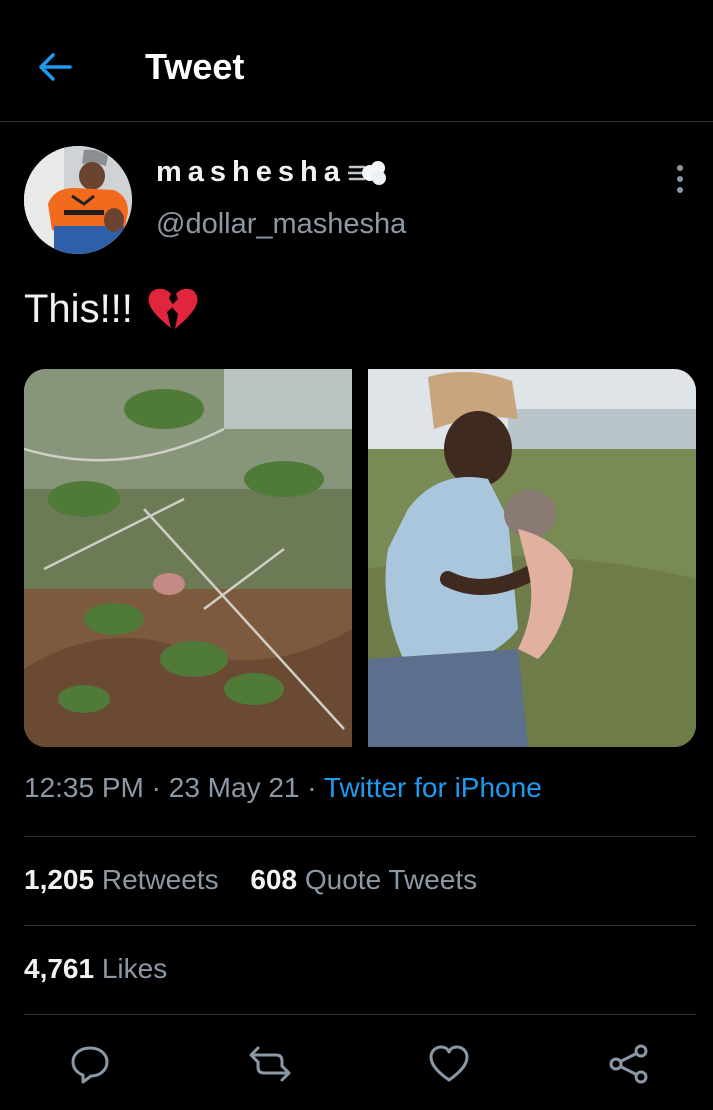  What do you see at coordinates (281, 224) in the screenshot?
I see `user-handle: @dollar_mashesha` at bounding box center [281, 224].